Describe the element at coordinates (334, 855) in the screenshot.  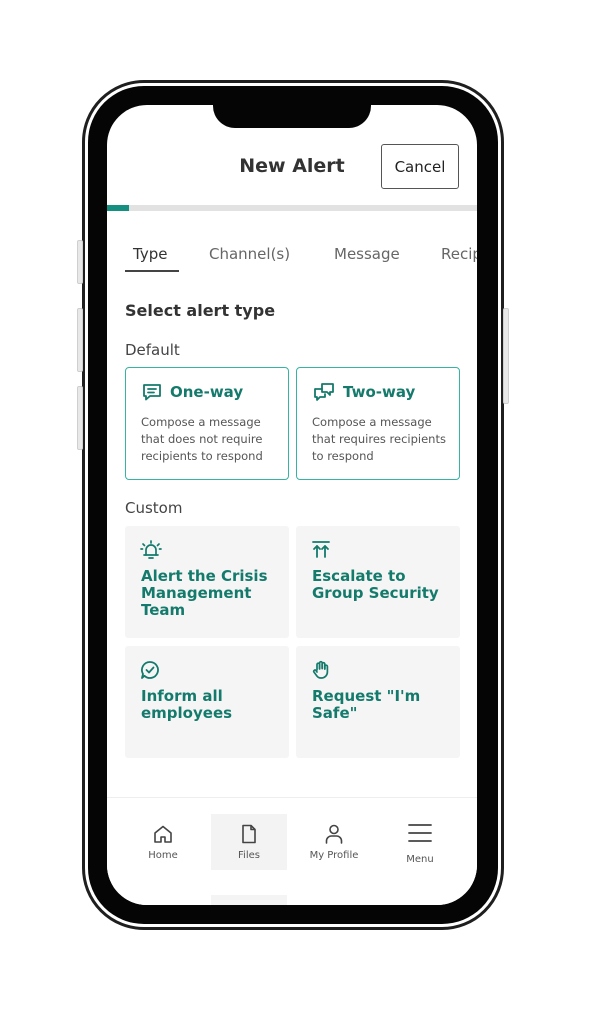
I see `nav-profile-label: My Profile` at that location.